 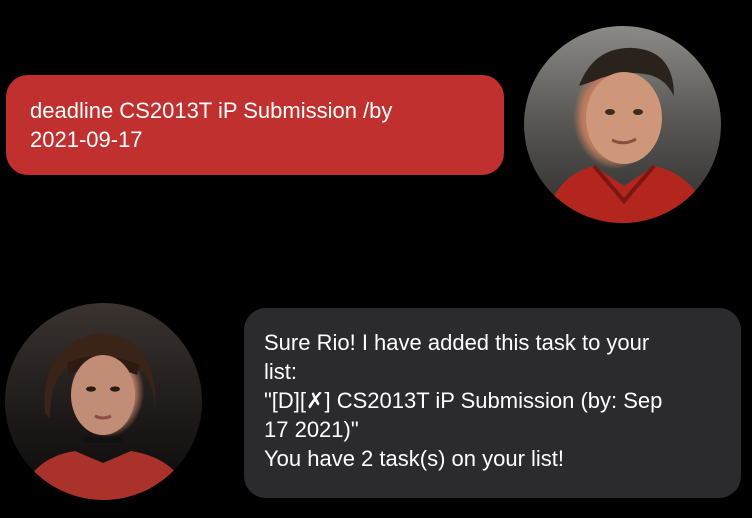 What do you see at coordinates (311, 429) in the screenshot?
I see `bot-message-line: 17 2021)"` at bounding box center [311, 429].